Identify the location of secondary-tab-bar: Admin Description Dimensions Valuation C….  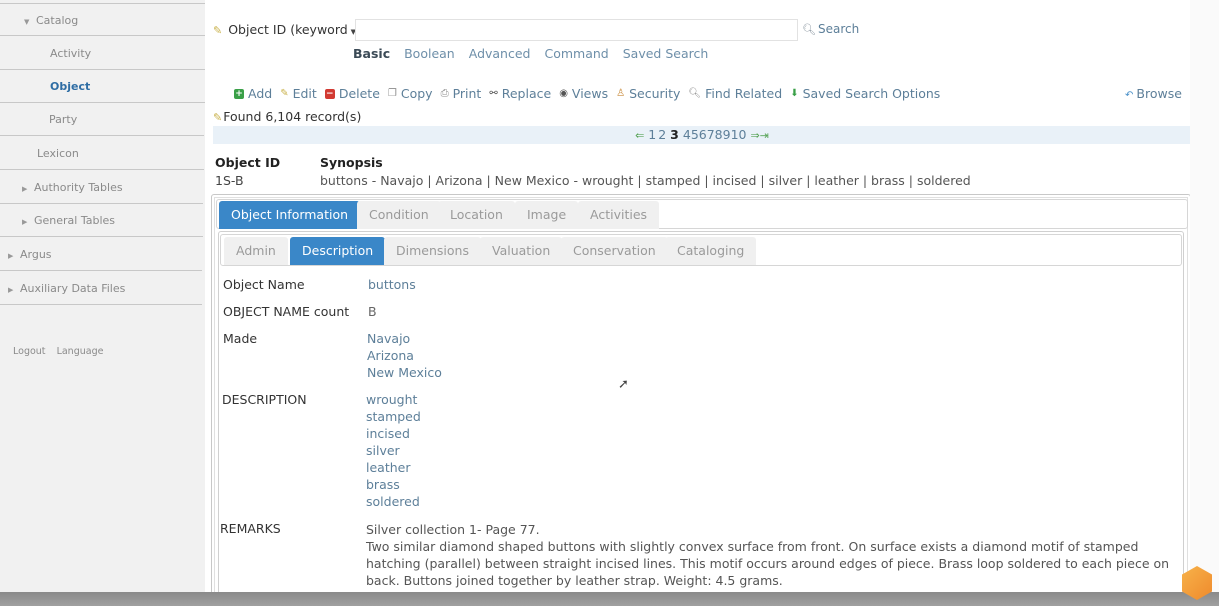
(701, 250).